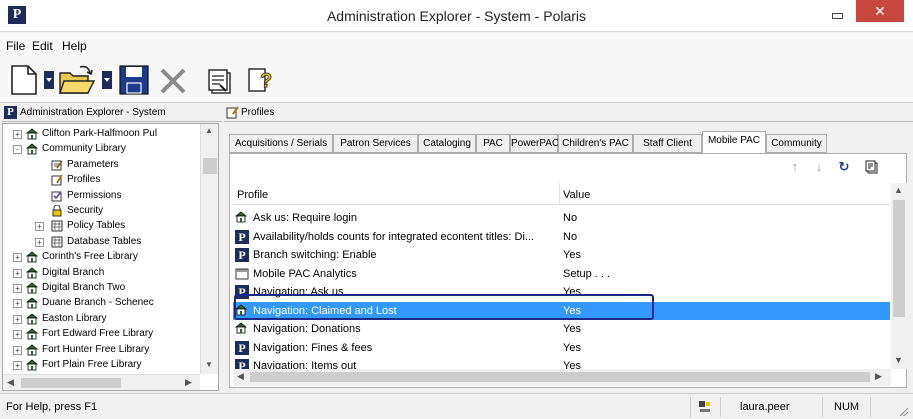 This screenshot has height=419, width=913. What do you see at coordinates (568, 113) in the screenshot?
I see `profiles-header: Profiles` at bounding box center [568, 113].